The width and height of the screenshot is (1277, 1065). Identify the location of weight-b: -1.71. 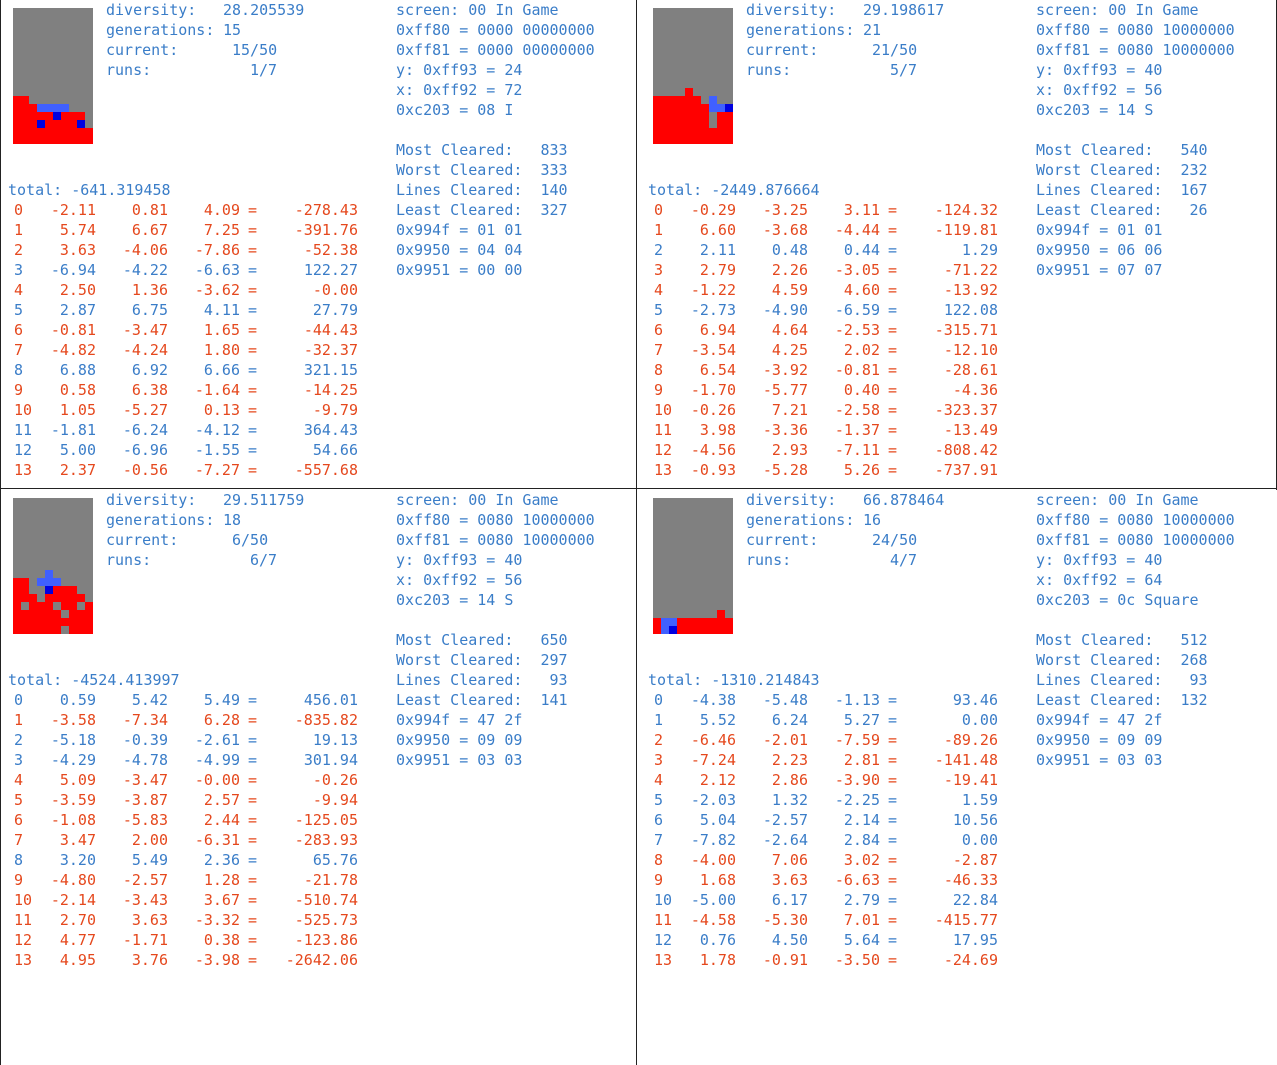
(145, 940).